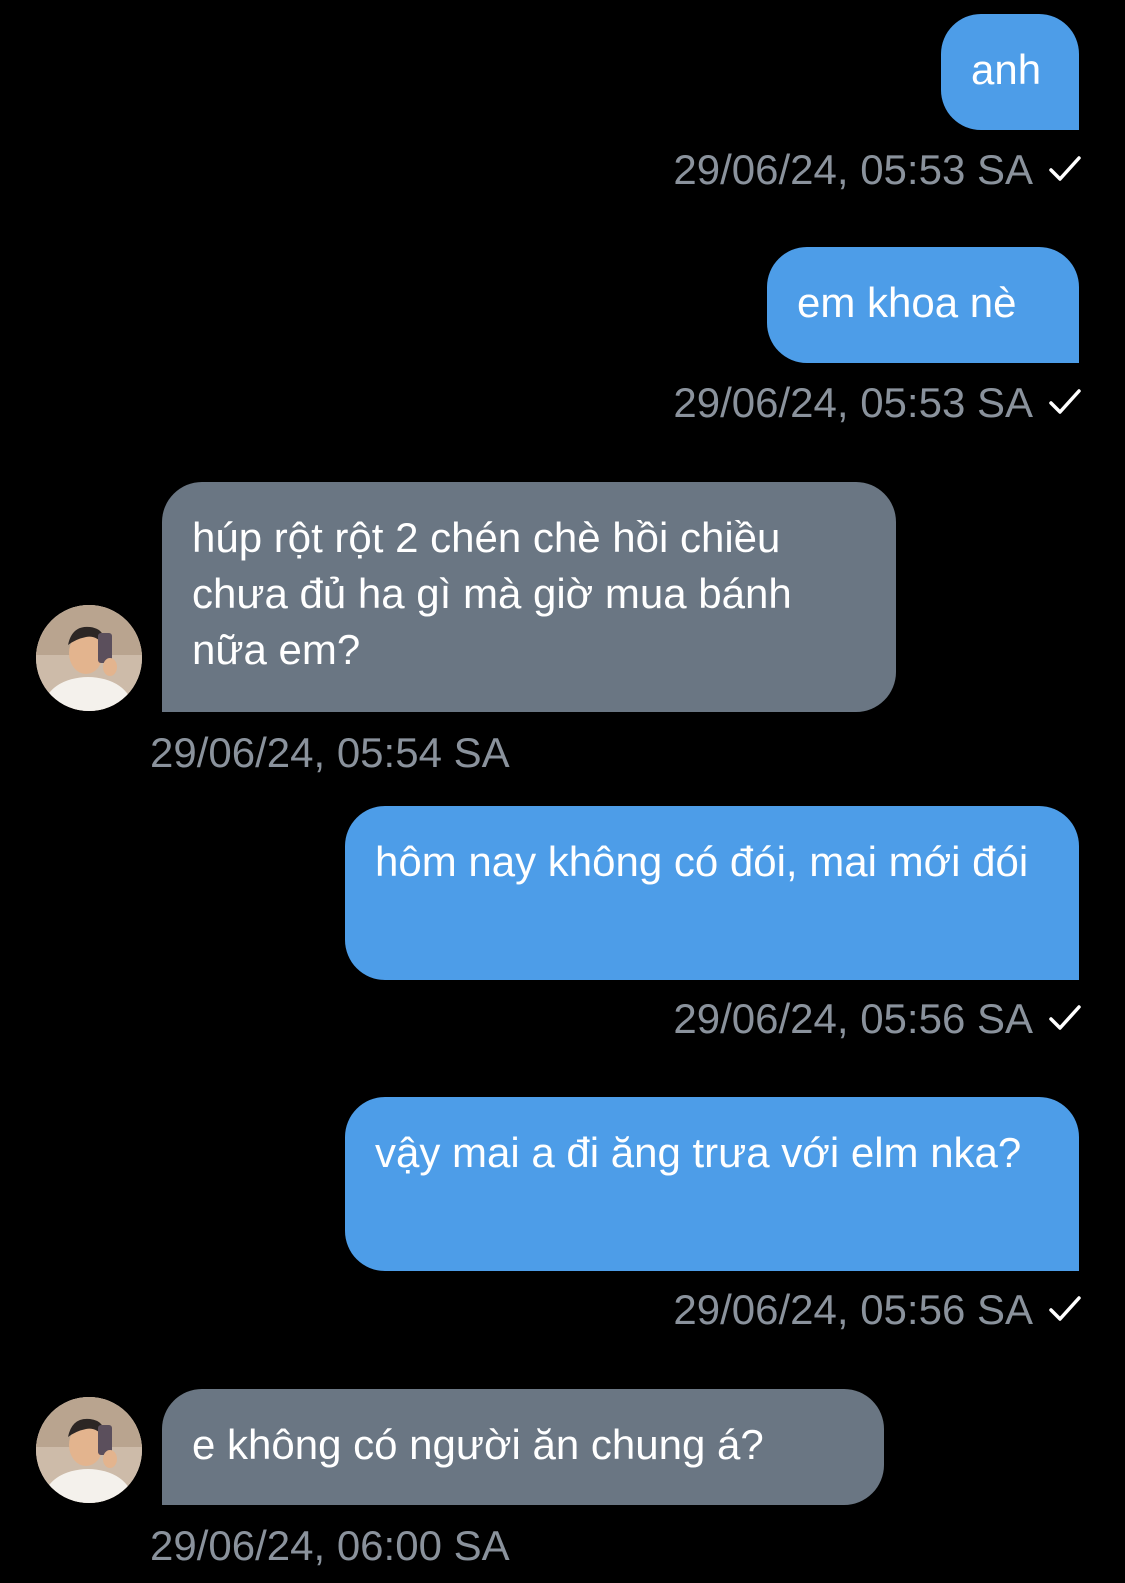  I want to click on timestamp-text: 29/06/24, 05:54 SA, so click(330, 752).